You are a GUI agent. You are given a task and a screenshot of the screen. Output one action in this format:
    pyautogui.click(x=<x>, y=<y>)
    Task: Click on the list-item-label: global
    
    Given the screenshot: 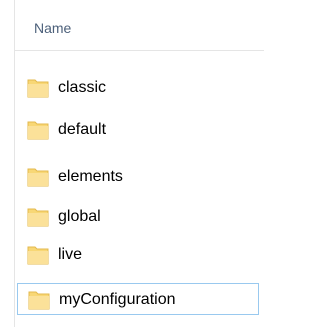 What is the action you would take?
    pyautogui.click(x=79, y=216)
    